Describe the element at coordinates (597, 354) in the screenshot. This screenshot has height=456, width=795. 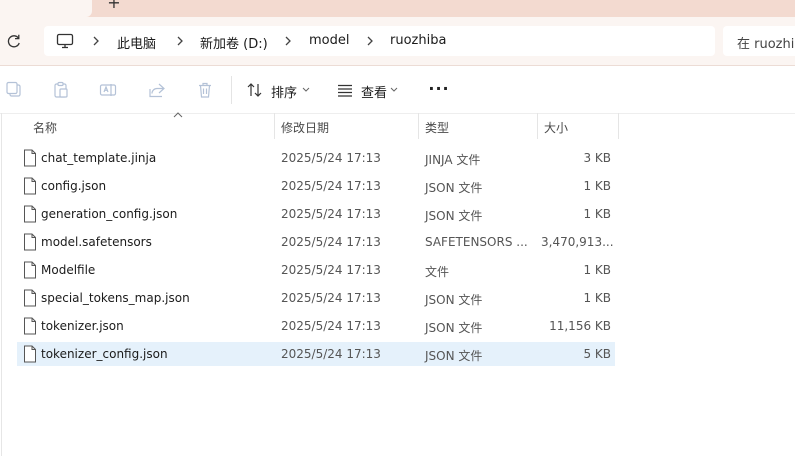
I see `file-size: 5 KB` at that location.